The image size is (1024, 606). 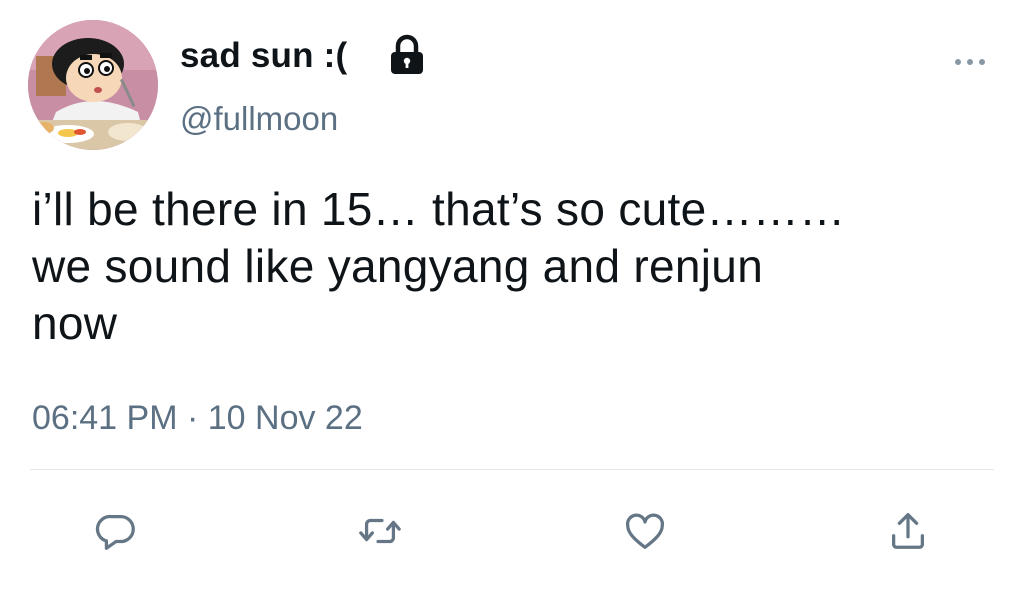 I want to click on tweet-text-line: we sound like yangyang and renjun, so click(x=398, y=266).